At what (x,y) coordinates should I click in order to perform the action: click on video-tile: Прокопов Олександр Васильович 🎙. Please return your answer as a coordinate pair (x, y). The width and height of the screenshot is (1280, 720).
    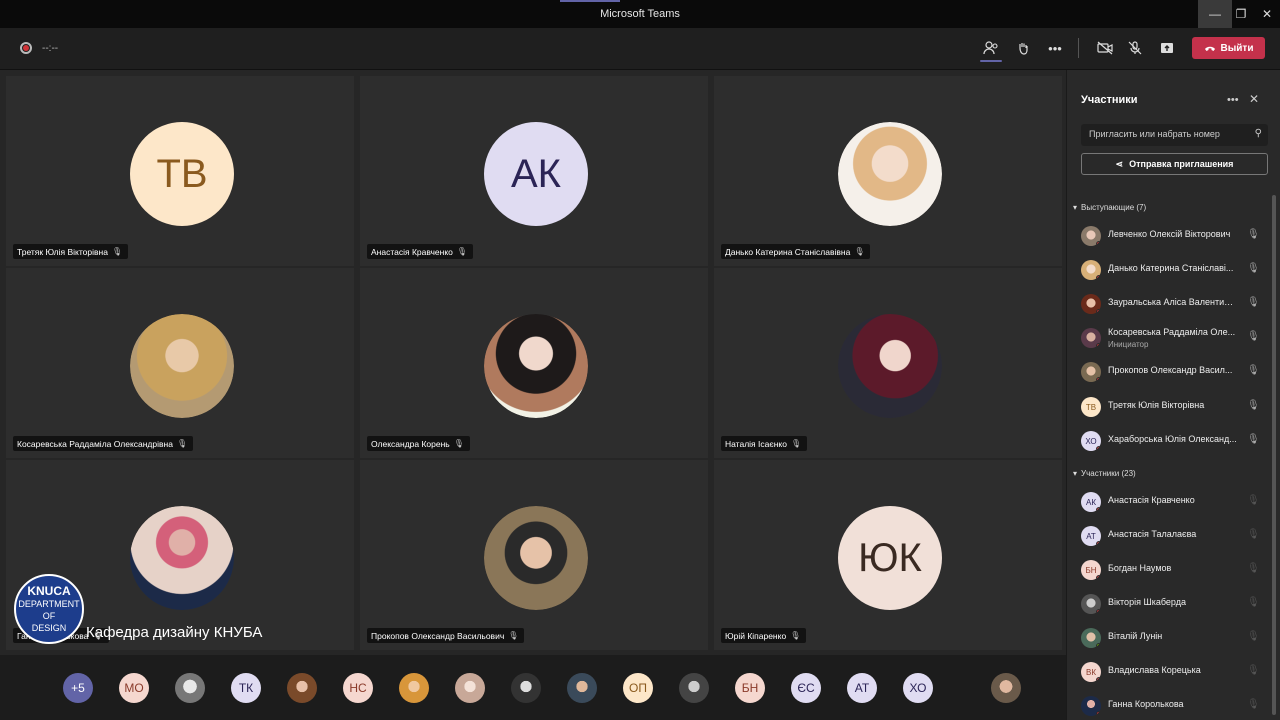
    Looking at the image, I should click on (534, 555).